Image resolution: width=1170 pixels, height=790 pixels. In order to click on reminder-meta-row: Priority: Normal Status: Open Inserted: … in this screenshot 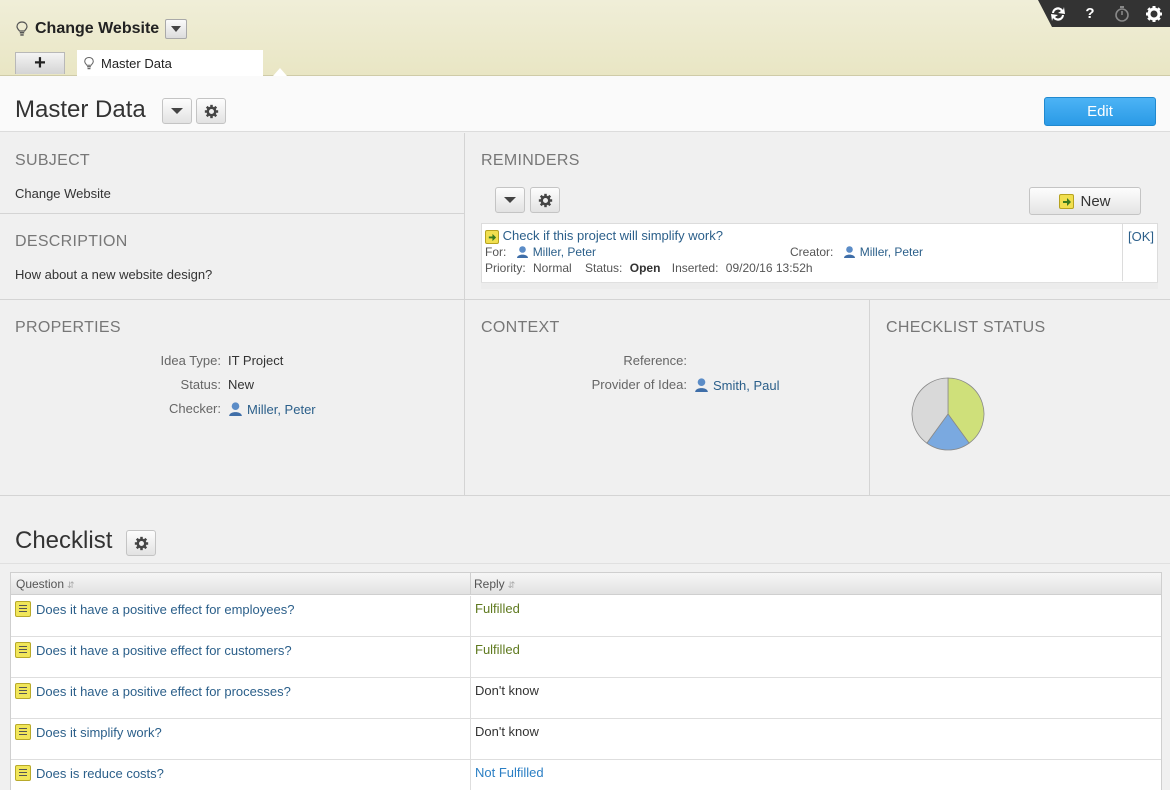, I will do `click(649, 268)`.